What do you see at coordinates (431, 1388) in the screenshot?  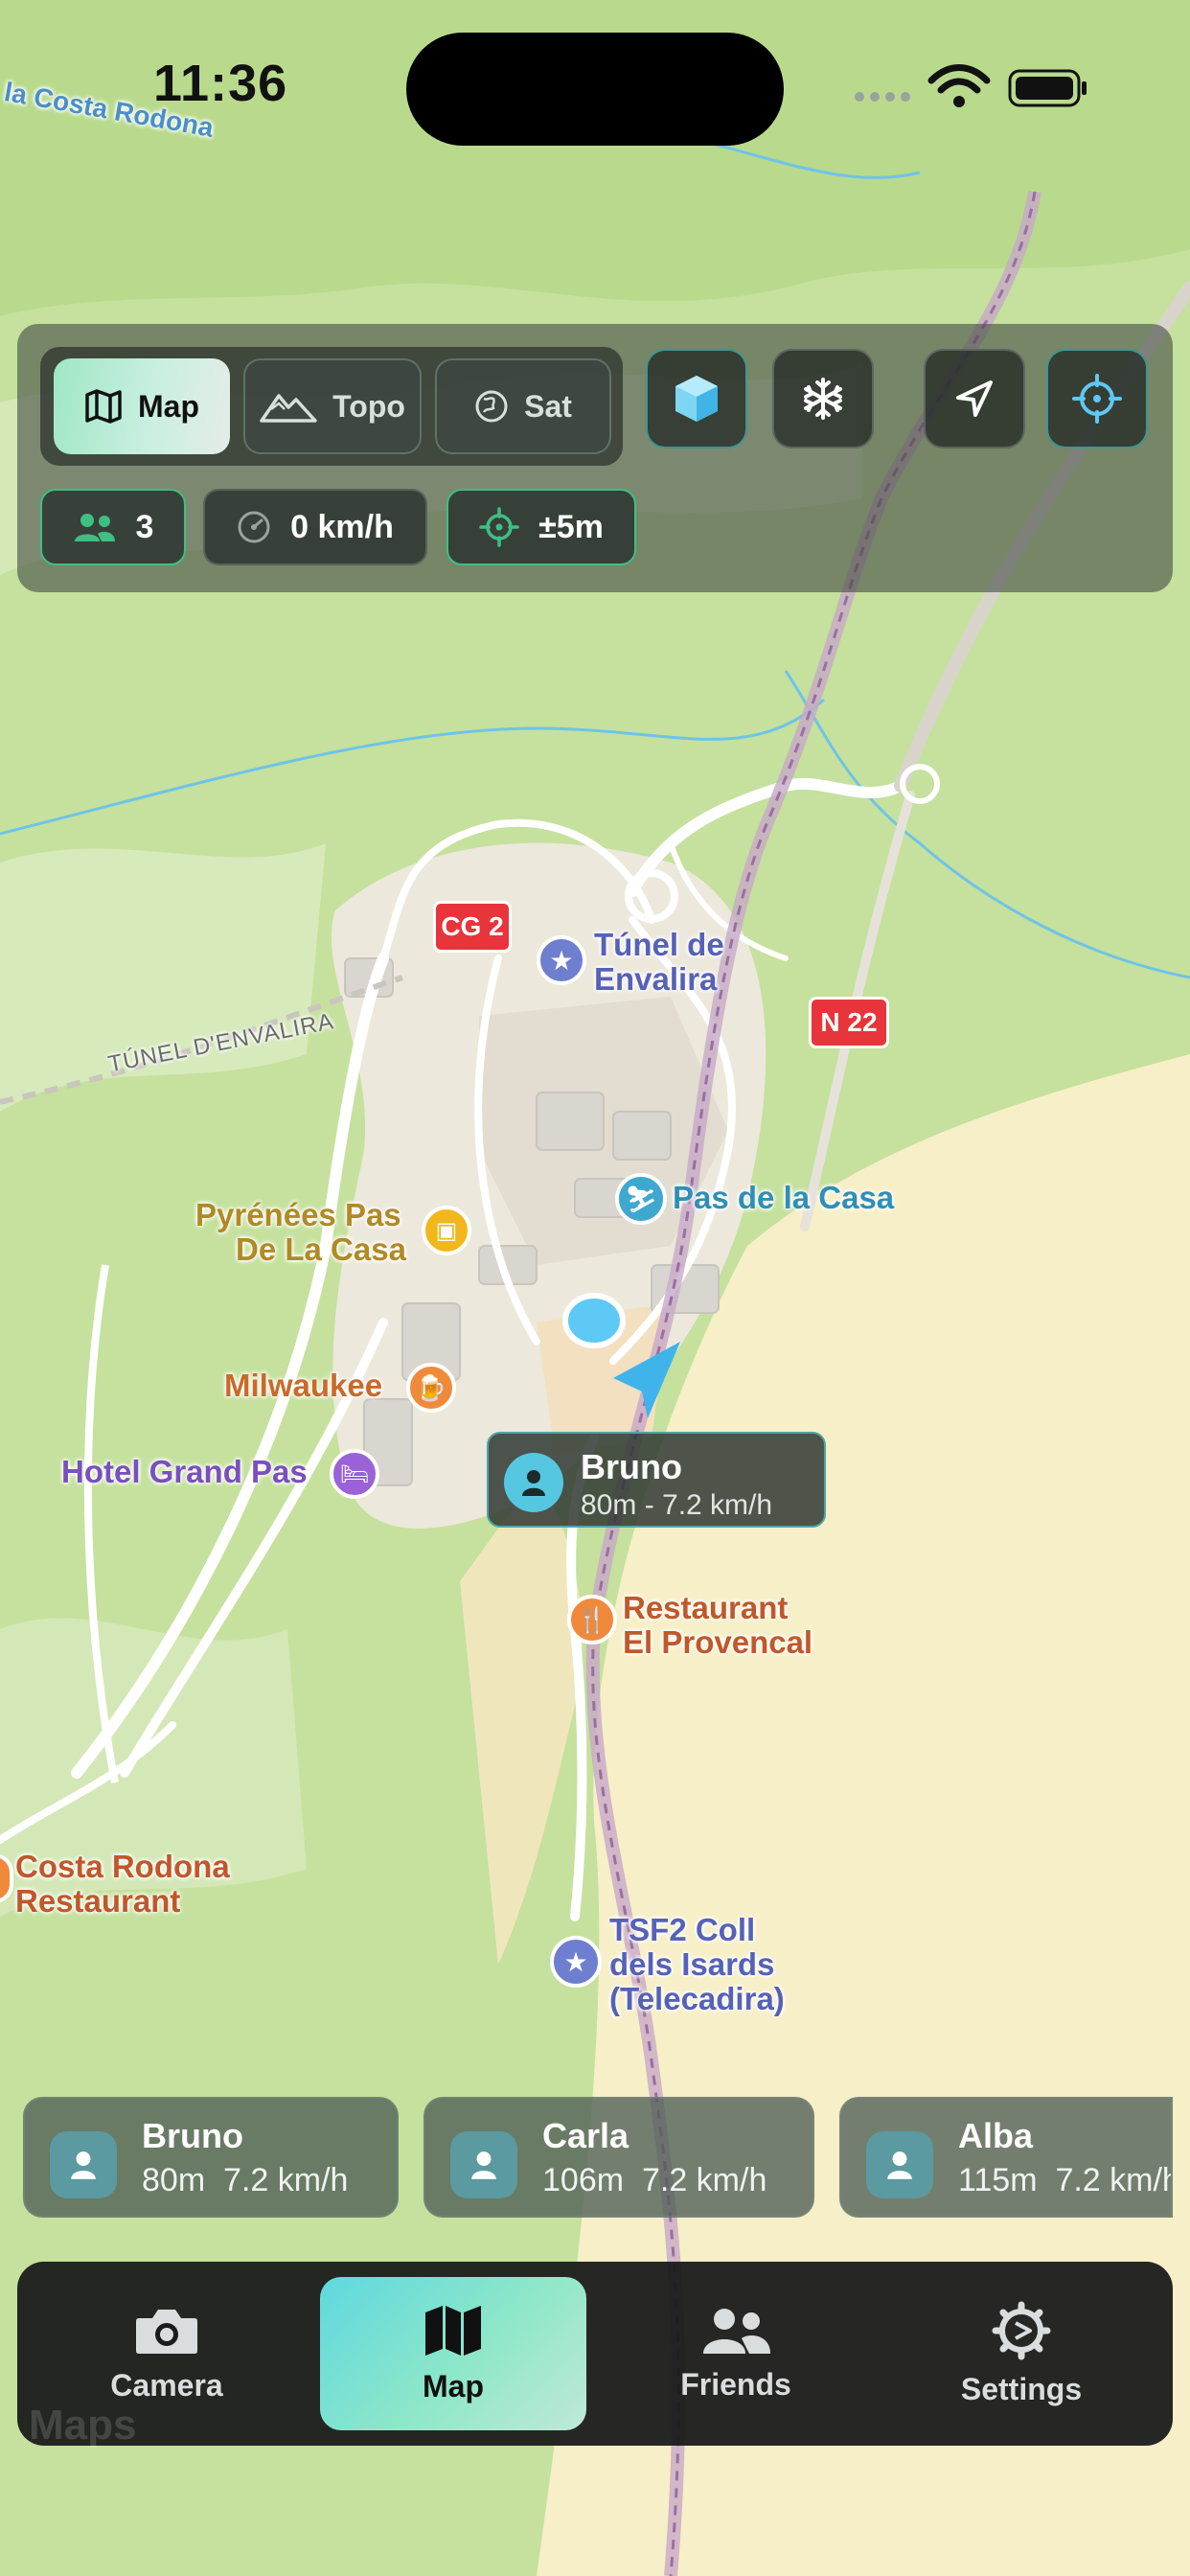 I see `beer-mug-icon: 🍺` at bounding box center [431, 1388].